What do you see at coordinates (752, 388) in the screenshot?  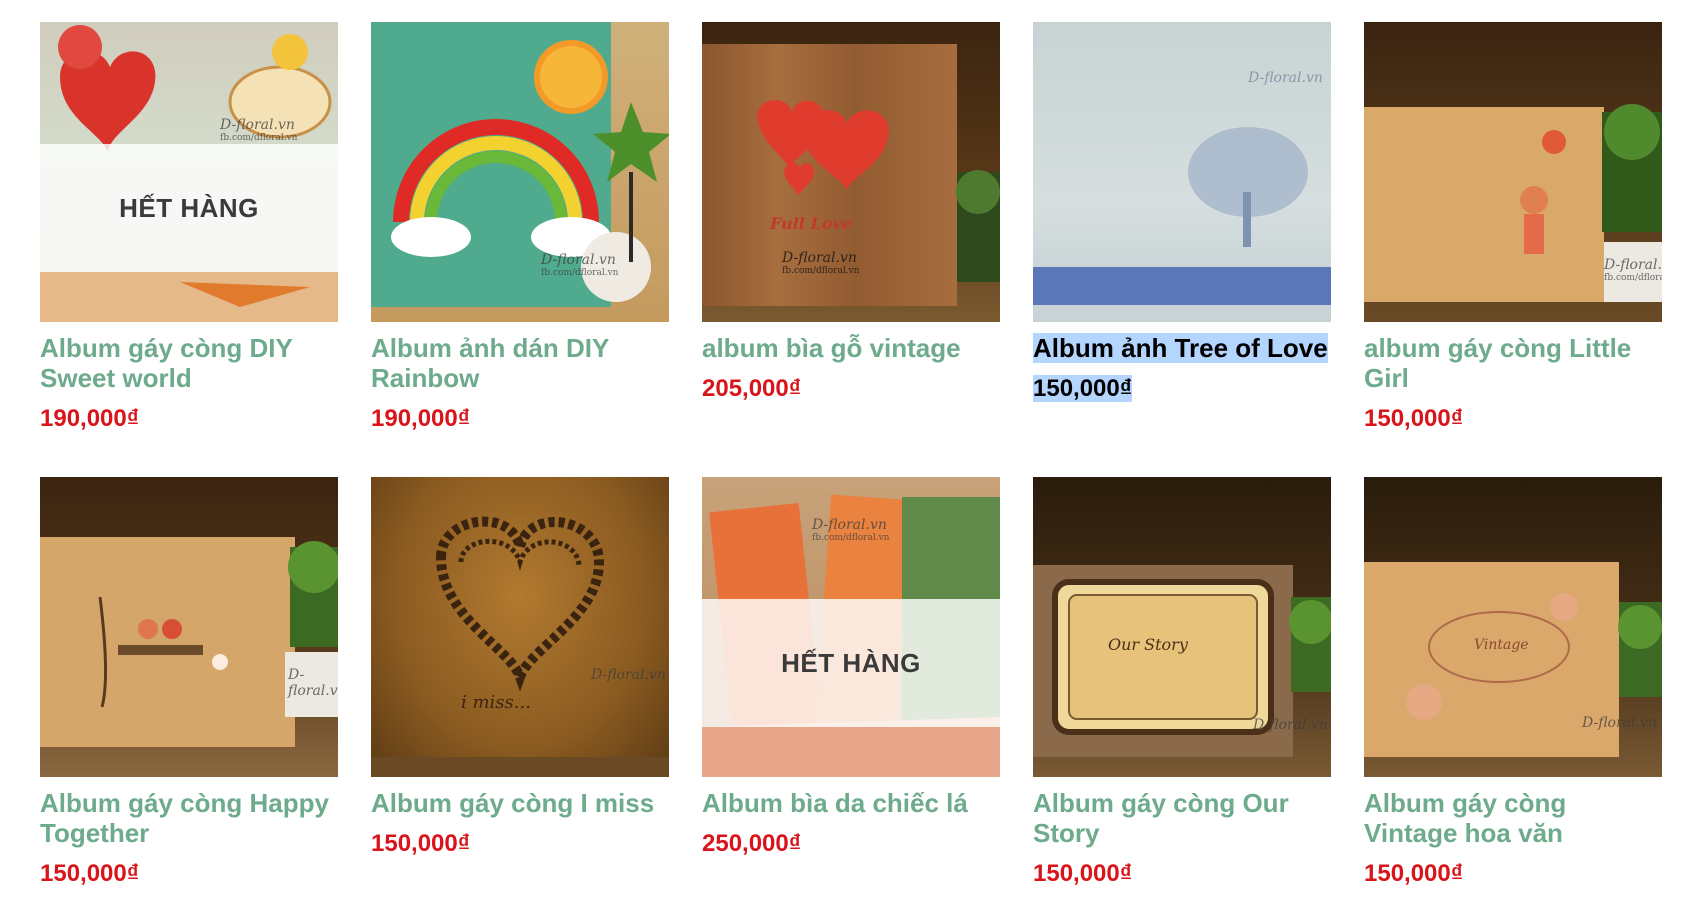 I see `product-price: 205,000₫` at bounding box center [752, 388].